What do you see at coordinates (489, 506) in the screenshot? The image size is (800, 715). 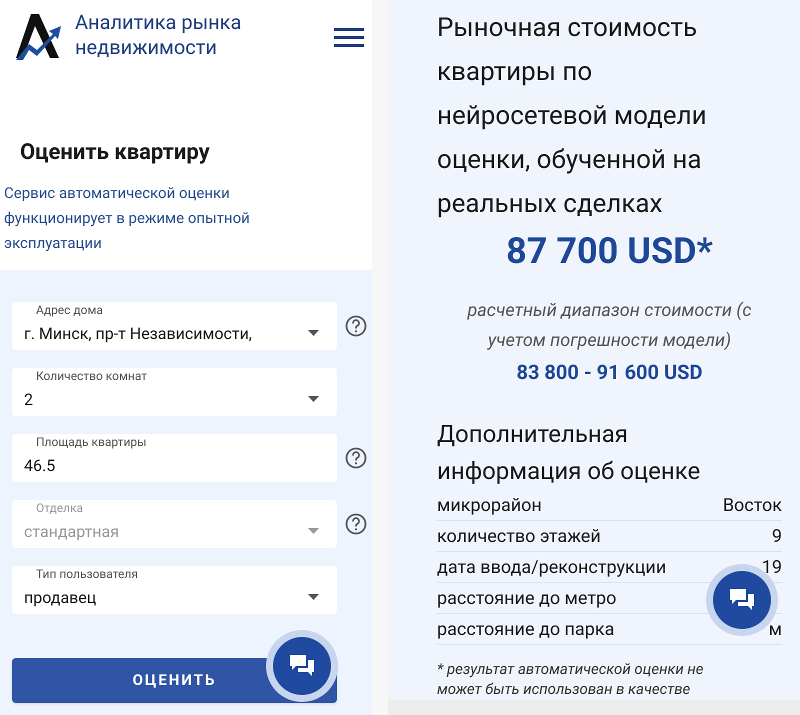 I see `info-label: микрорайон` at bounding box center [489, 506].